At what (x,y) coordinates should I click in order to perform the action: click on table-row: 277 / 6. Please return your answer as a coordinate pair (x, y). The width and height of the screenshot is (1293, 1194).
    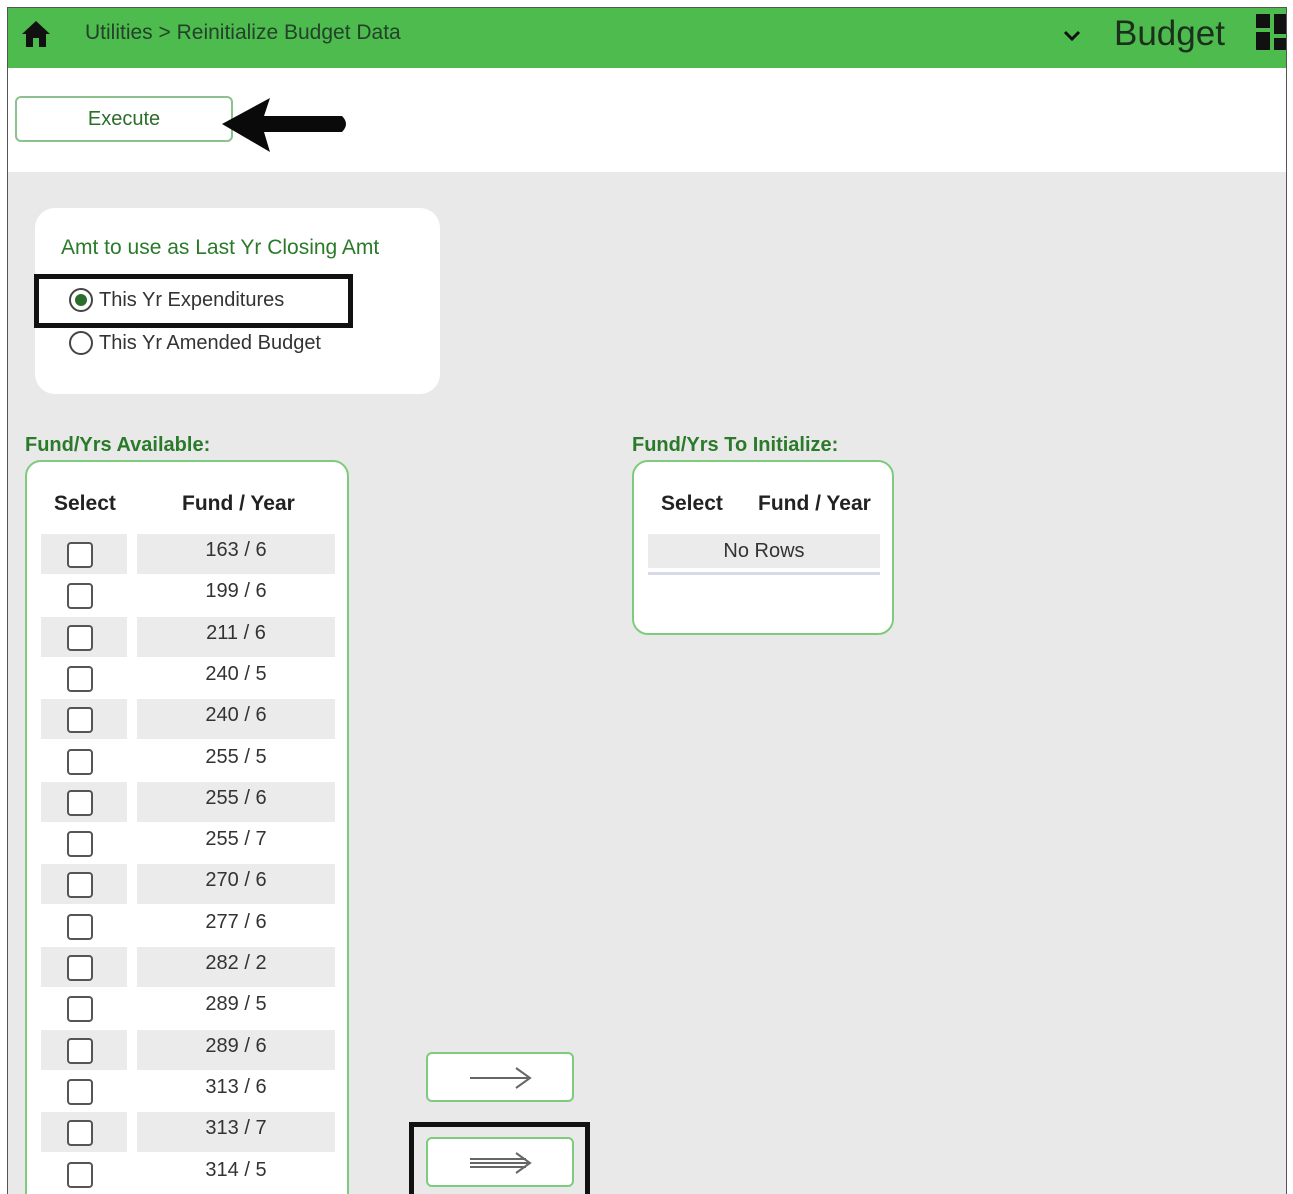
    Looking at the image, I should click on (188, 926).